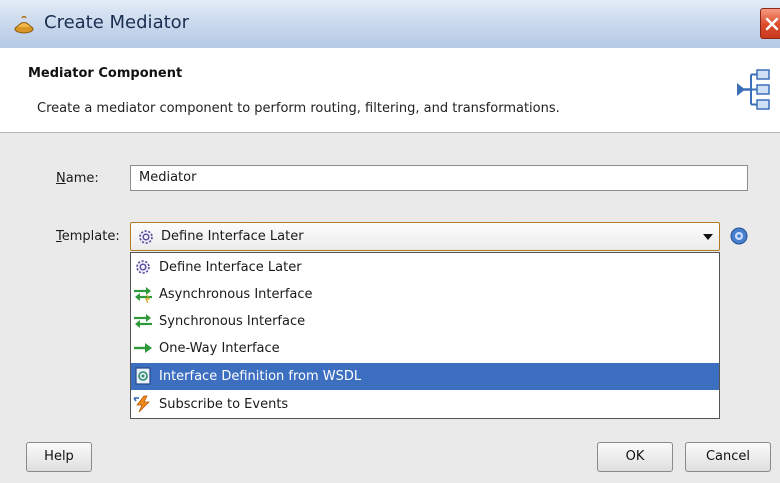  Describe the element at coordinates (753, 89) in the screenshot. I see `mediator-icon` at that location.